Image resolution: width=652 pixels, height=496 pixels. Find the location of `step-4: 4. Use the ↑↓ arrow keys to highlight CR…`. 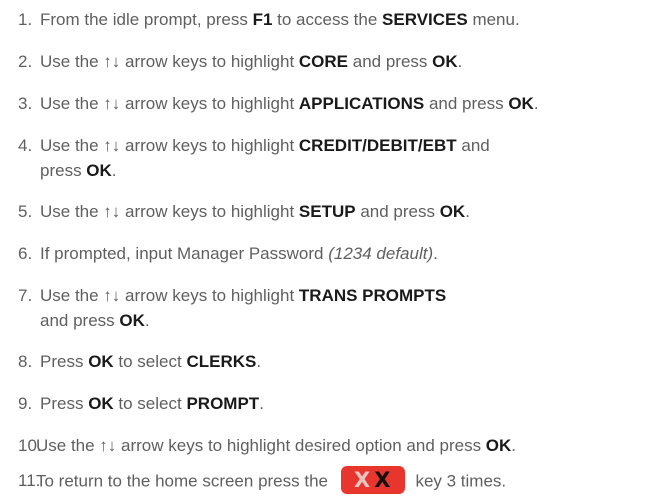

step-4: 4. Use the ↑↓ arrow keys to highlight CR… is located at coordinates (332, 158).